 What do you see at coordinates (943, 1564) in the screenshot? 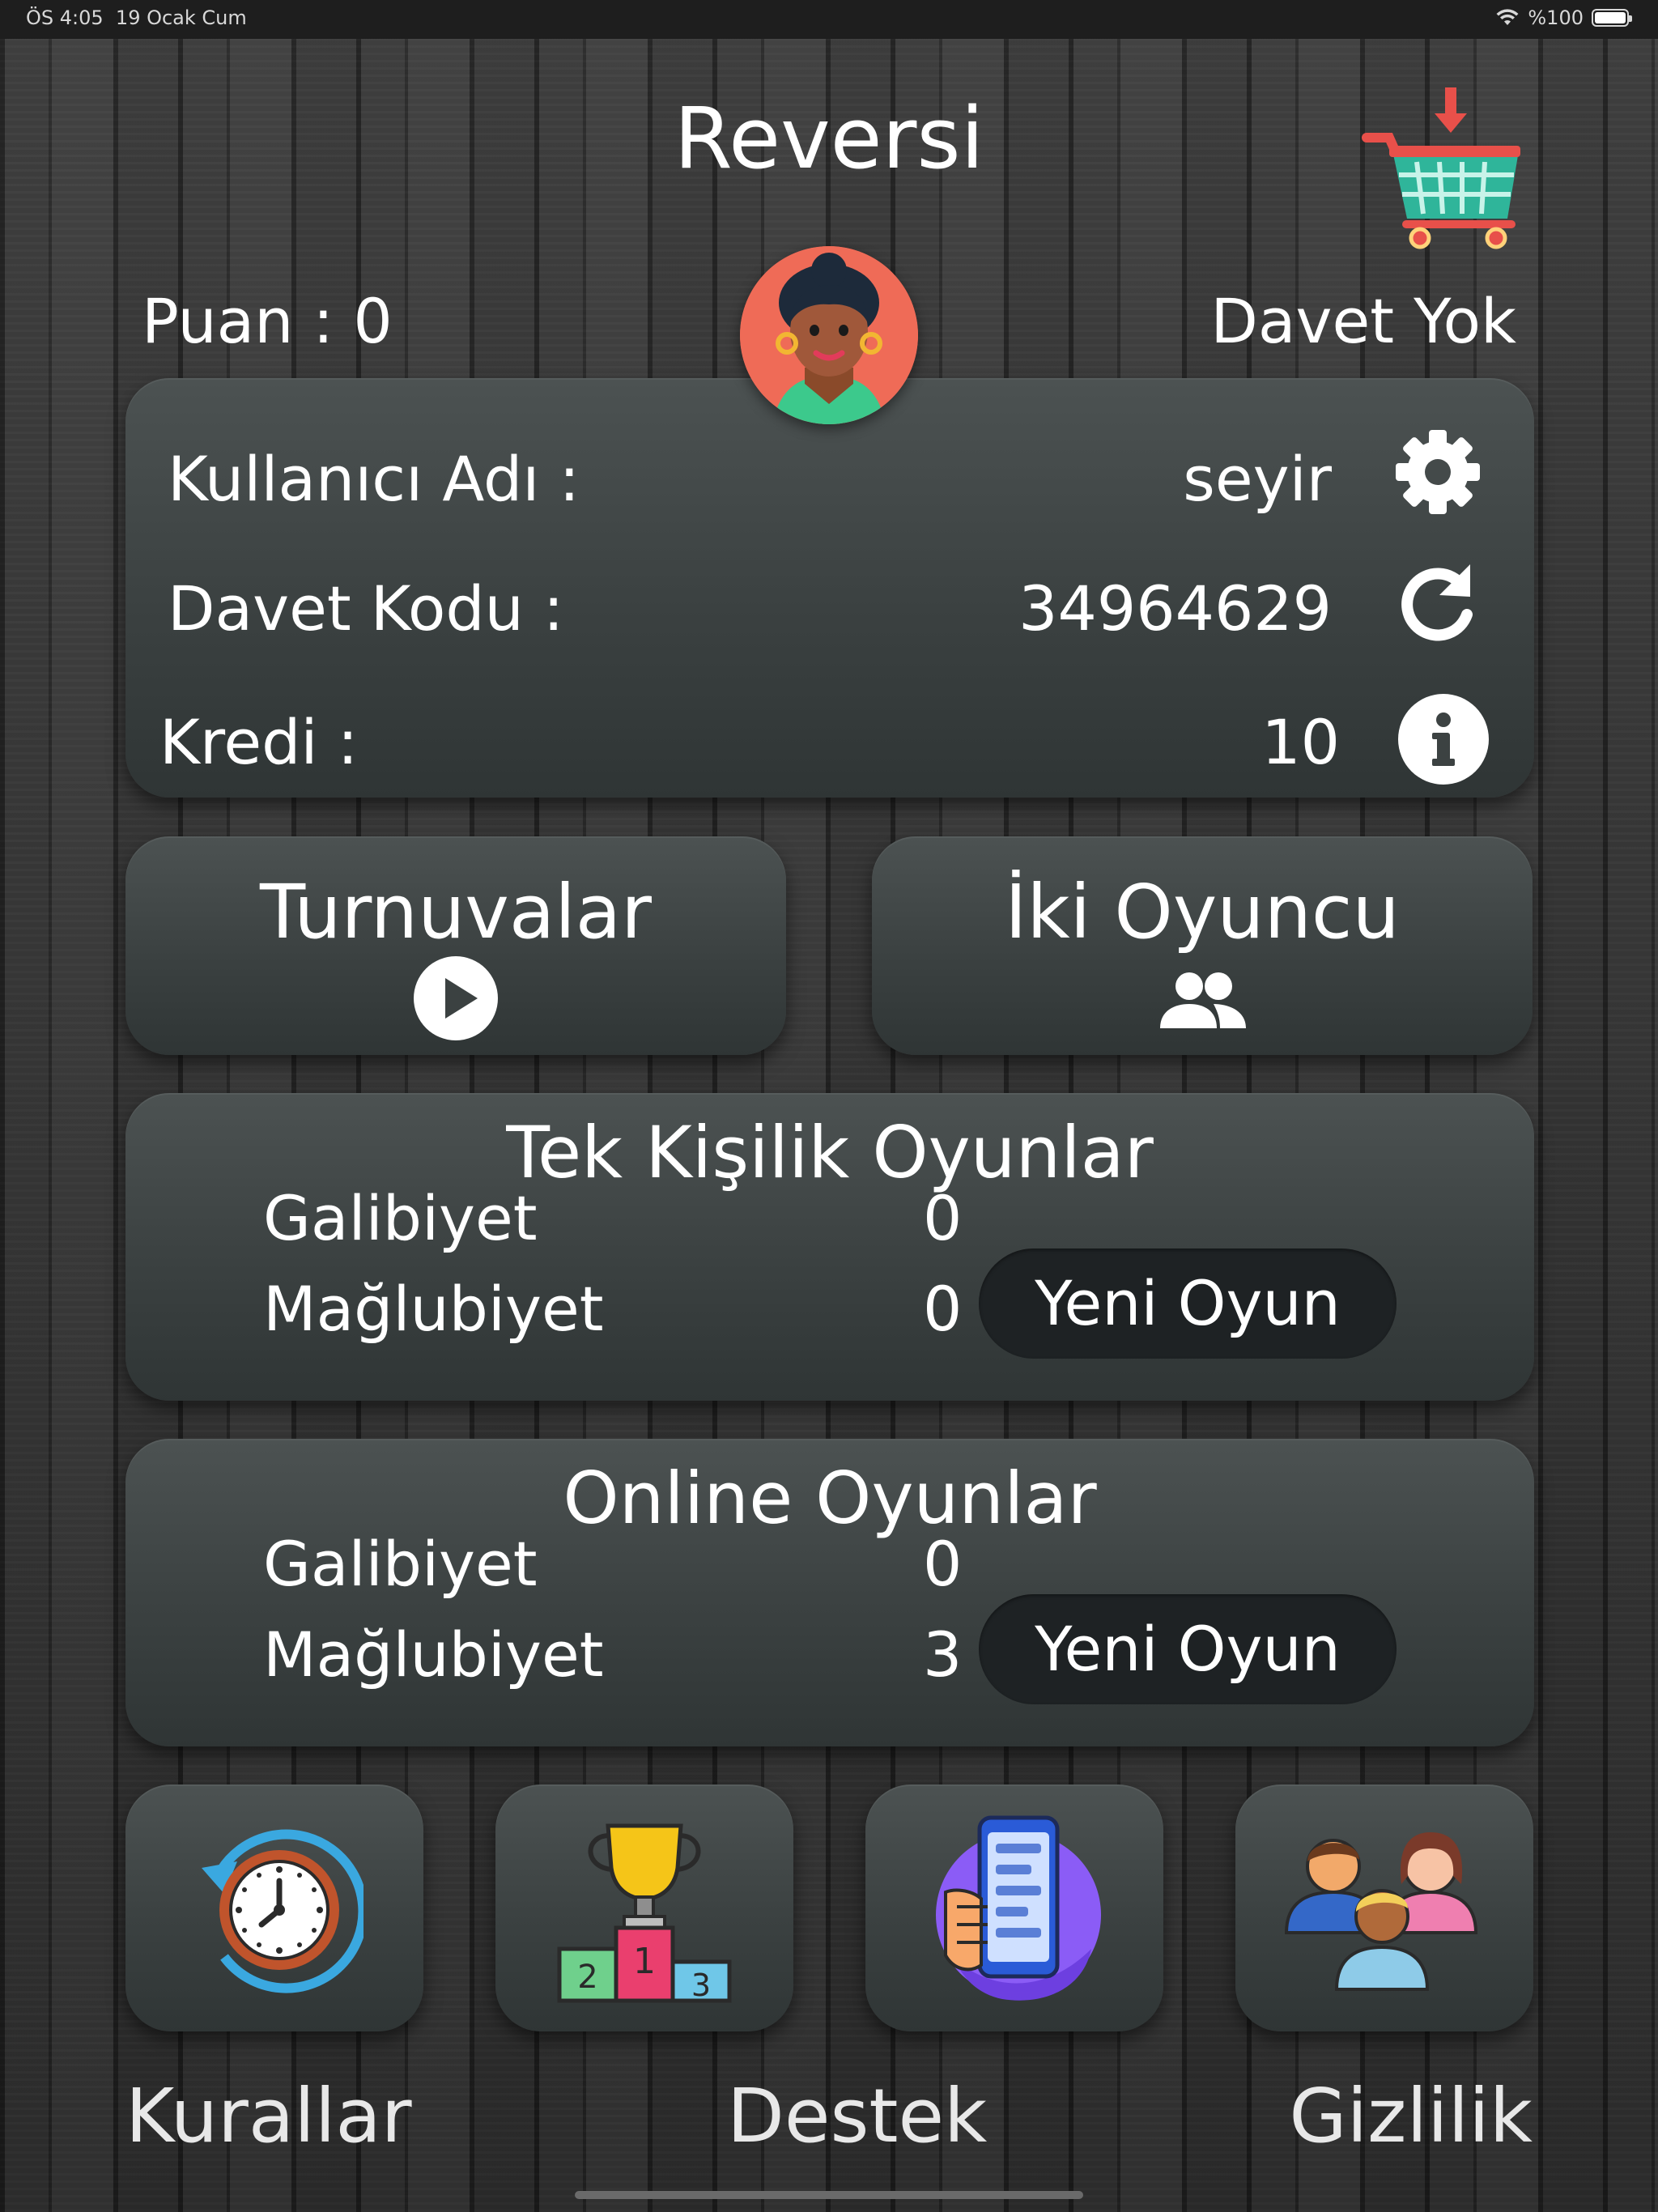
I see `online-wins-value: 0` at bounding box center [943, 1564].